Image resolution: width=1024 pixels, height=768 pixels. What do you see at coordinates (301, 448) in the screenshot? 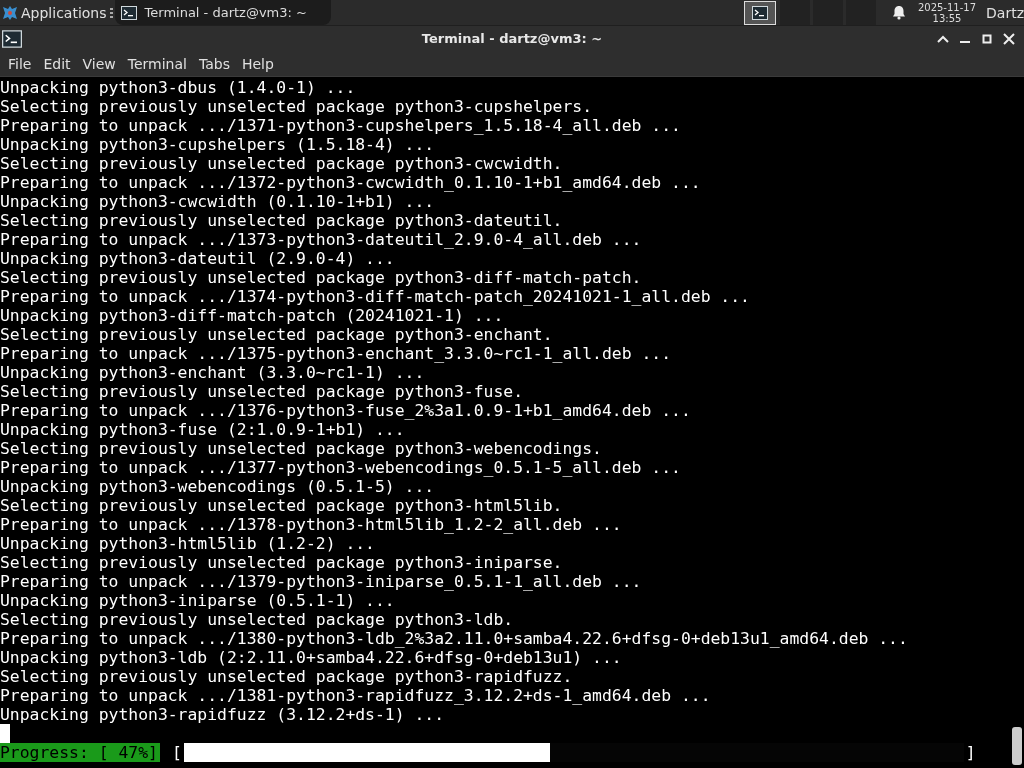
I see `terminal-line: Selecting previously unselected package python3-webencodings.` at bounding box center [301, 448].